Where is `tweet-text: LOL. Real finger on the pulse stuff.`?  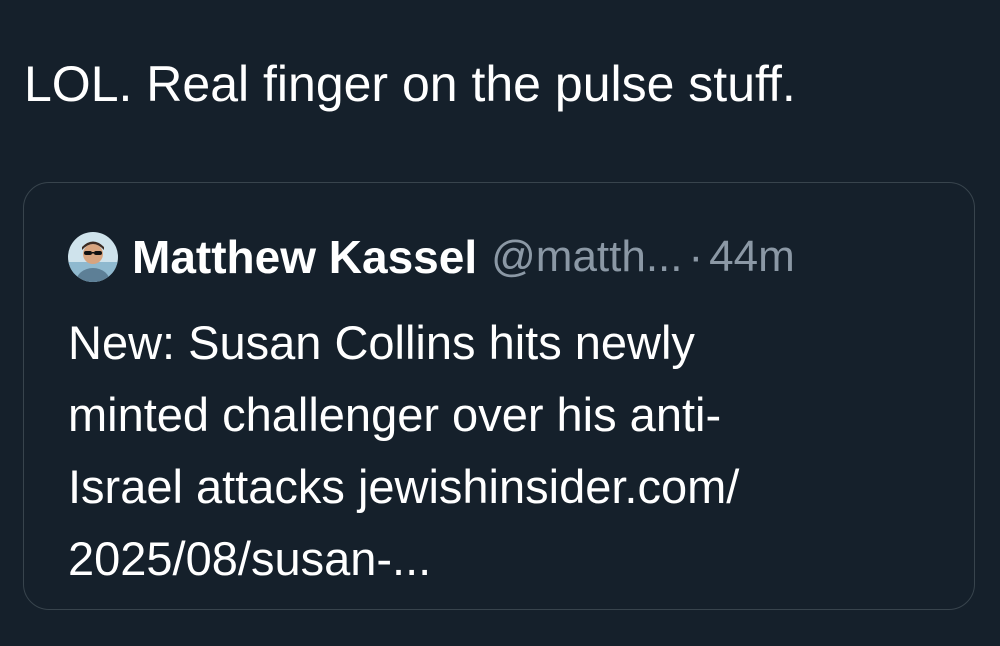 tweet-text: LOL. Real finger on the pulse stuff. is located at coordinates (410, 84).